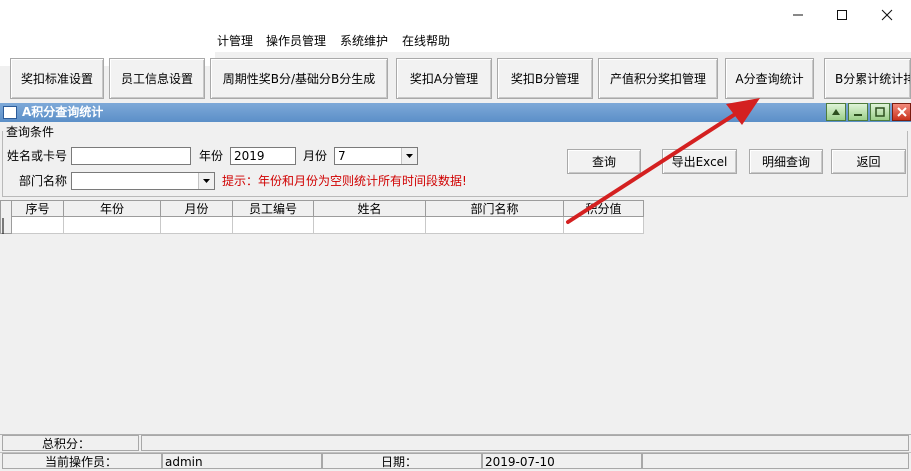 The image size is (911, 471). I want to click on operator-label: 当前操作员：, so click(82, 461).